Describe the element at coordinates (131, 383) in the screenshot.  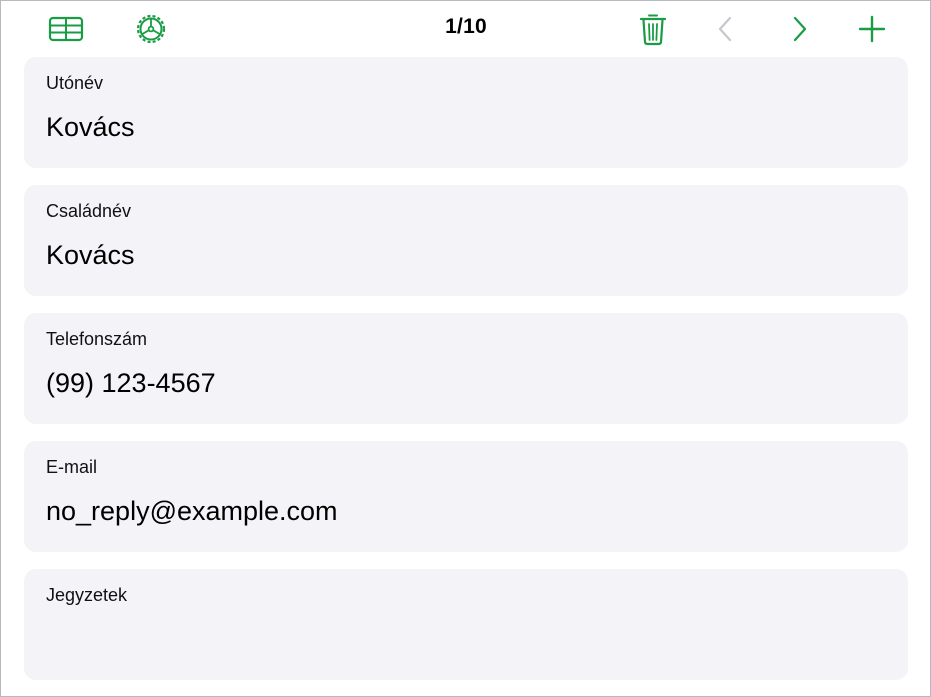
I see `phone-value: (99) 123-4567` at that location.